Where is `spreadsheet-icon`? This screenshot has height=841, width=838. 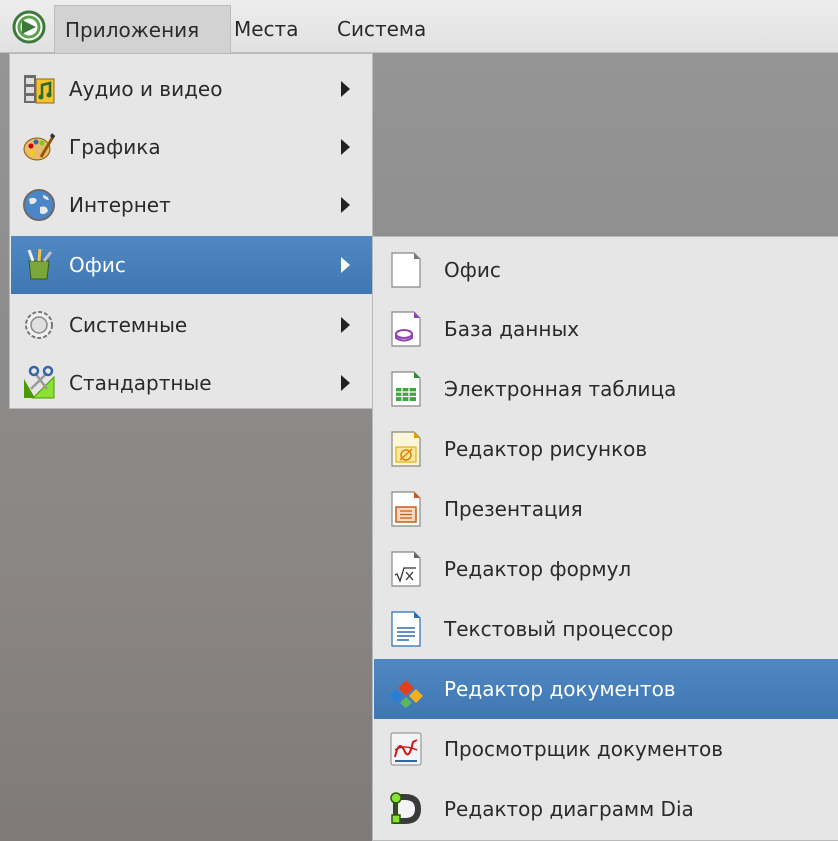 spreadsheet-icon is located at coordinates (406, 389).